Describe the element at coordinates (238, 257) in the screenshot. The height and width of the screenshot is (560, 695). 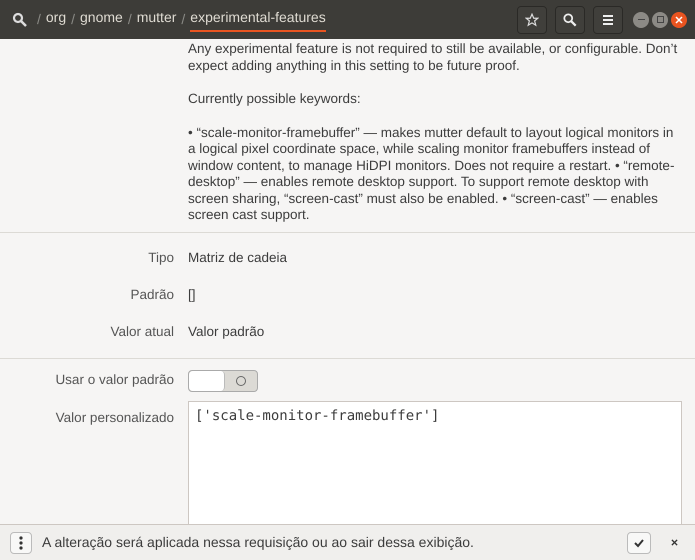
I see `field-value: Matriz de cadeia` at that location.